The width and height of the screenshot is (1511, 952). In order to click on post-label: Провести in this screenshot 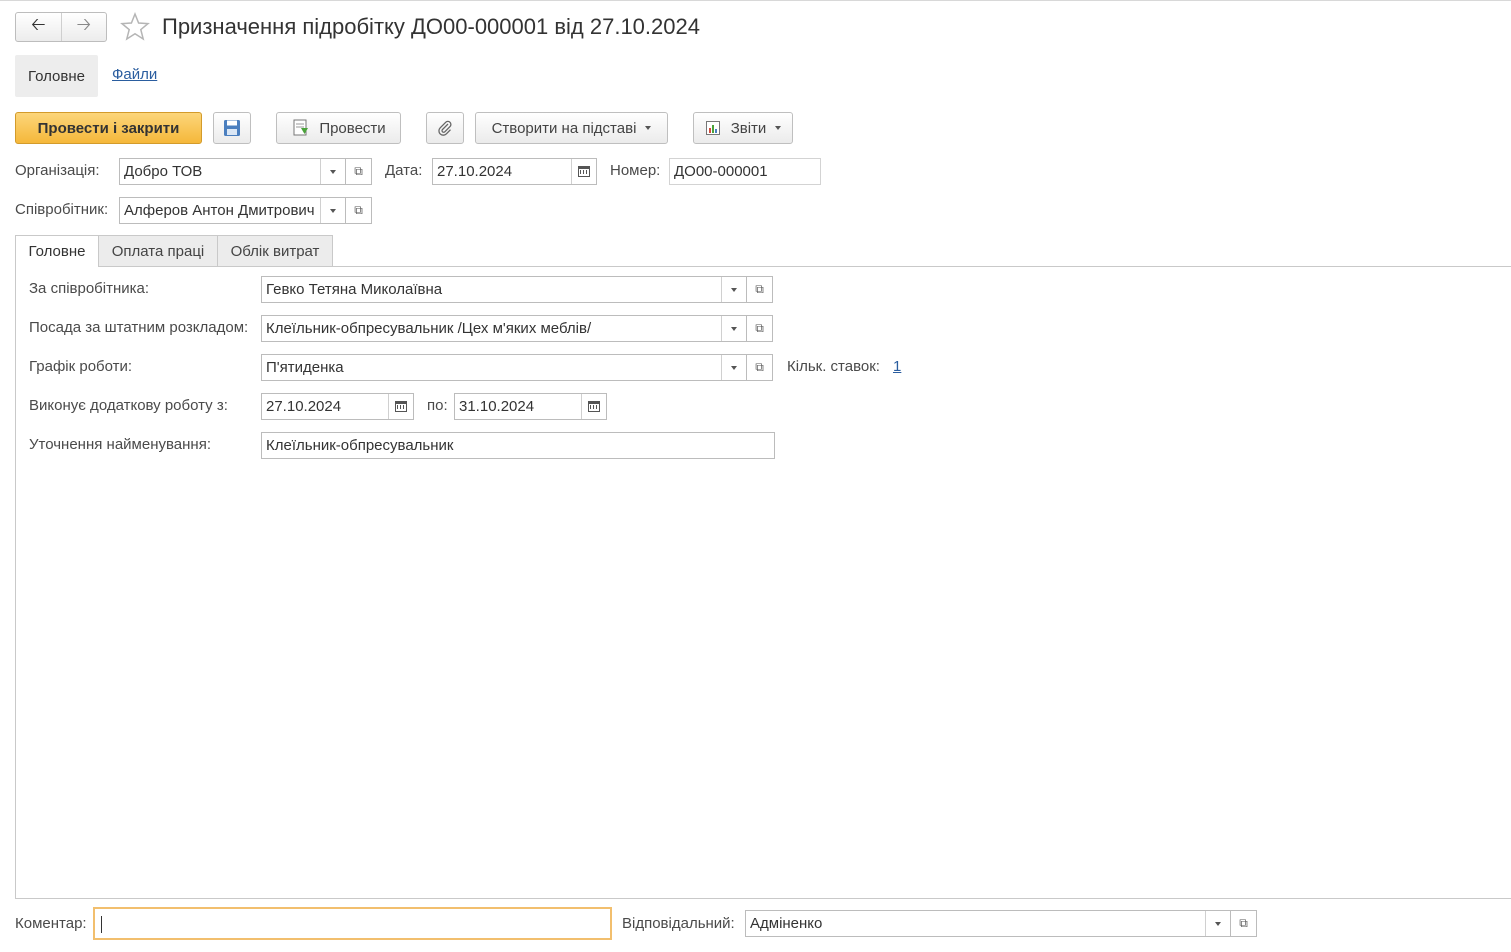, I will do `click(352, 128)`.